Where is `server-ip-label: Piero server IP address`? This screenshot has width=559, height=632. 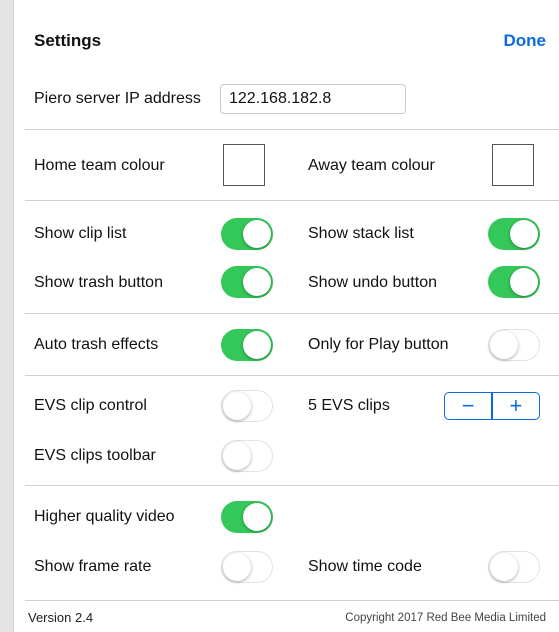 server-ip-label: Piero server IP address is located at coordinates (117, 98).